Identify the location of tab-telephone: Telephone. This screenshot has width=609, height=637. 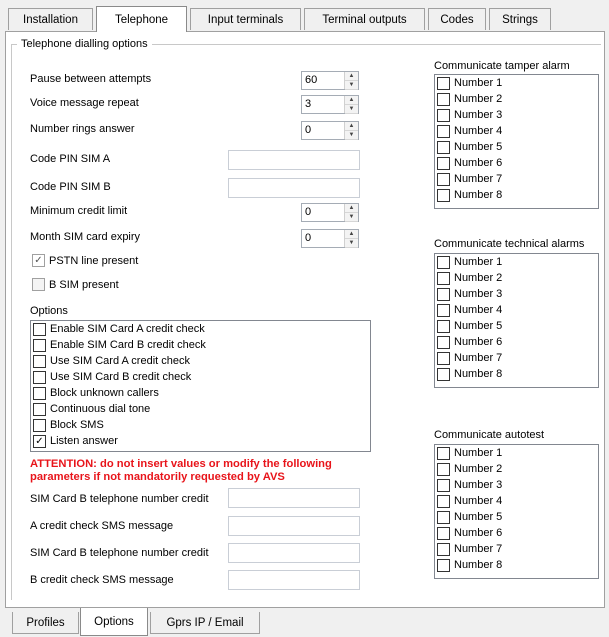
(141, 19).